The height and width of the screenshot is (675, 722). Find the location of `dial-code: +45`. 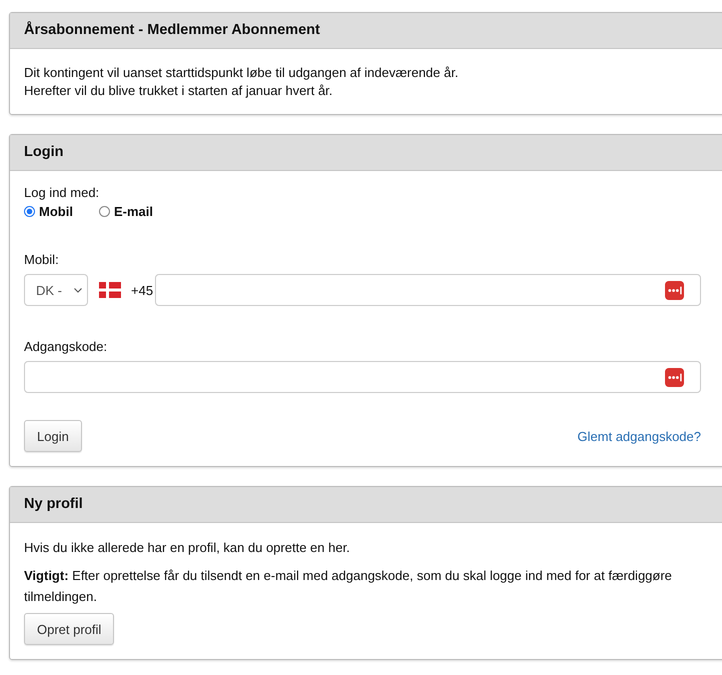

dial-code: +45 is located at coordinates (142, 290).